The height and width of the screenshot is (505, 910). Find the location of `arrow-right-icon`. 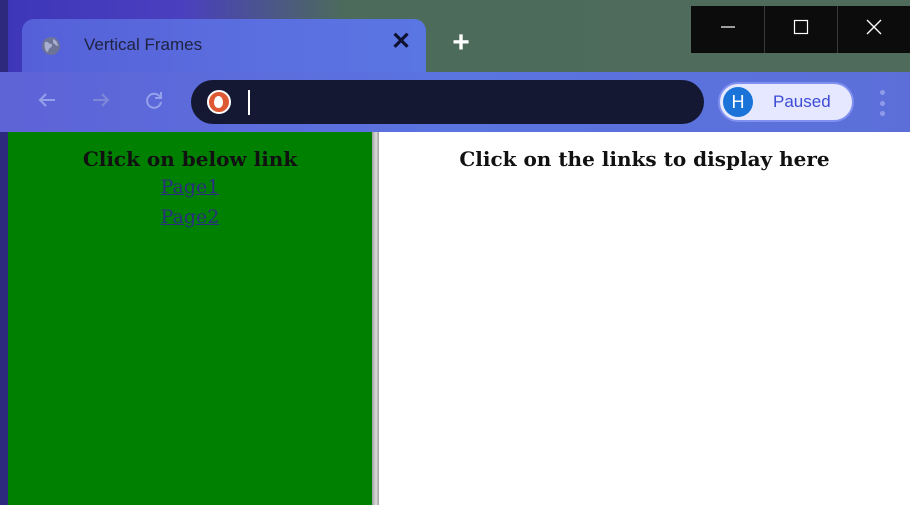

arrow-right-icon is located at coordinates (101, 103).